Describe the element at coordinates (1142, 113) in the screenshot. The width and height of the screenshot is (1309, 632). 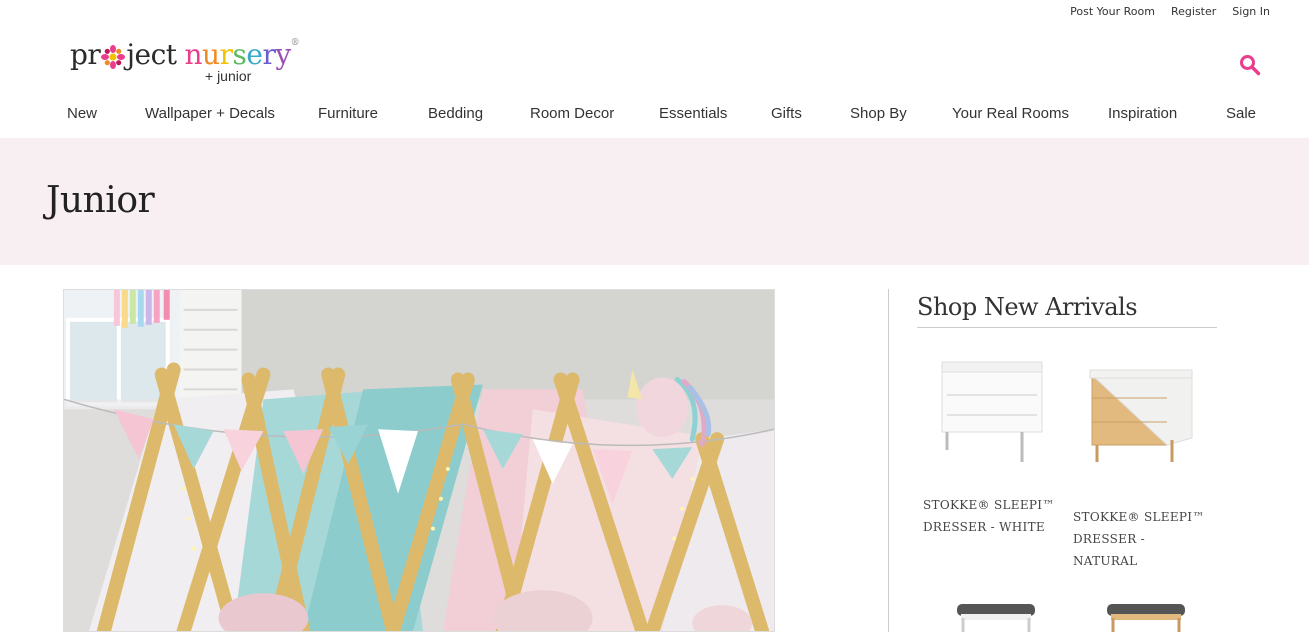
I see `nav-item-inspiration: Inspiration` at that location.